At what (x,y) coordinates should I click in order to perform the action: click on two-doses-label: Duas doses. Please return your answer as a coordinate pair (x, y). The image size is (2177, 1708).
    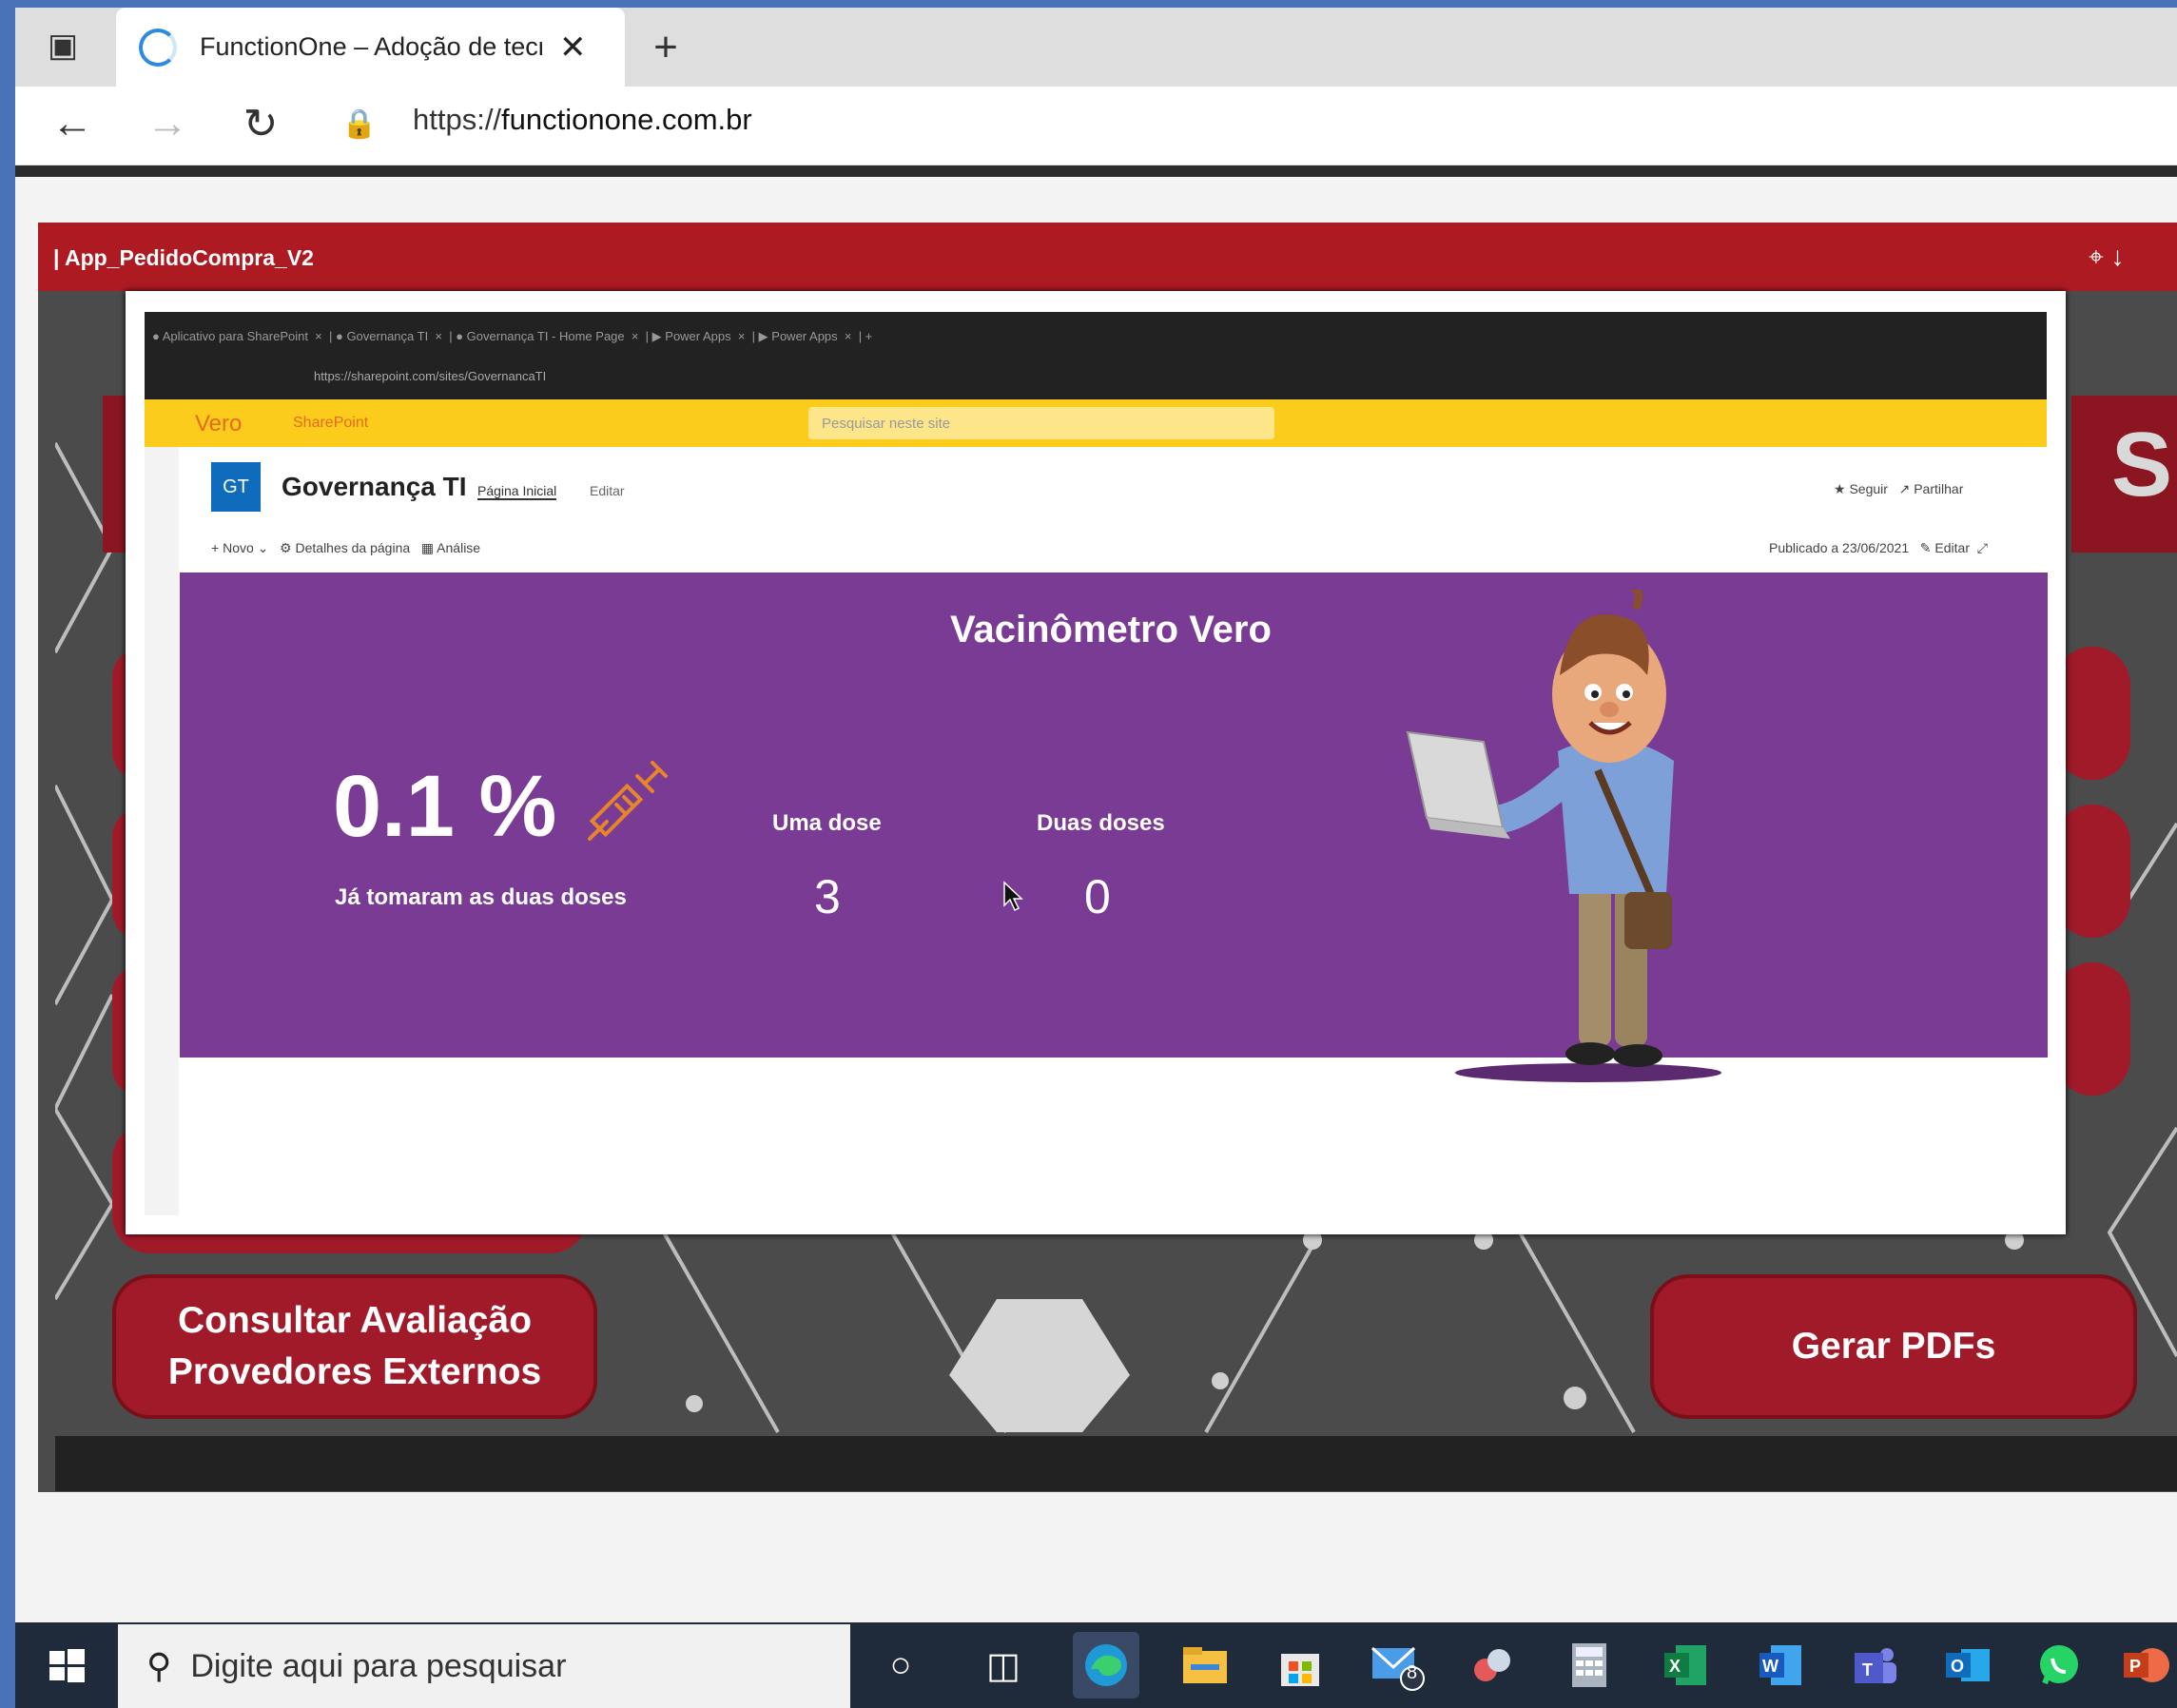
    Looking at the image, I should click on (1101, 823).